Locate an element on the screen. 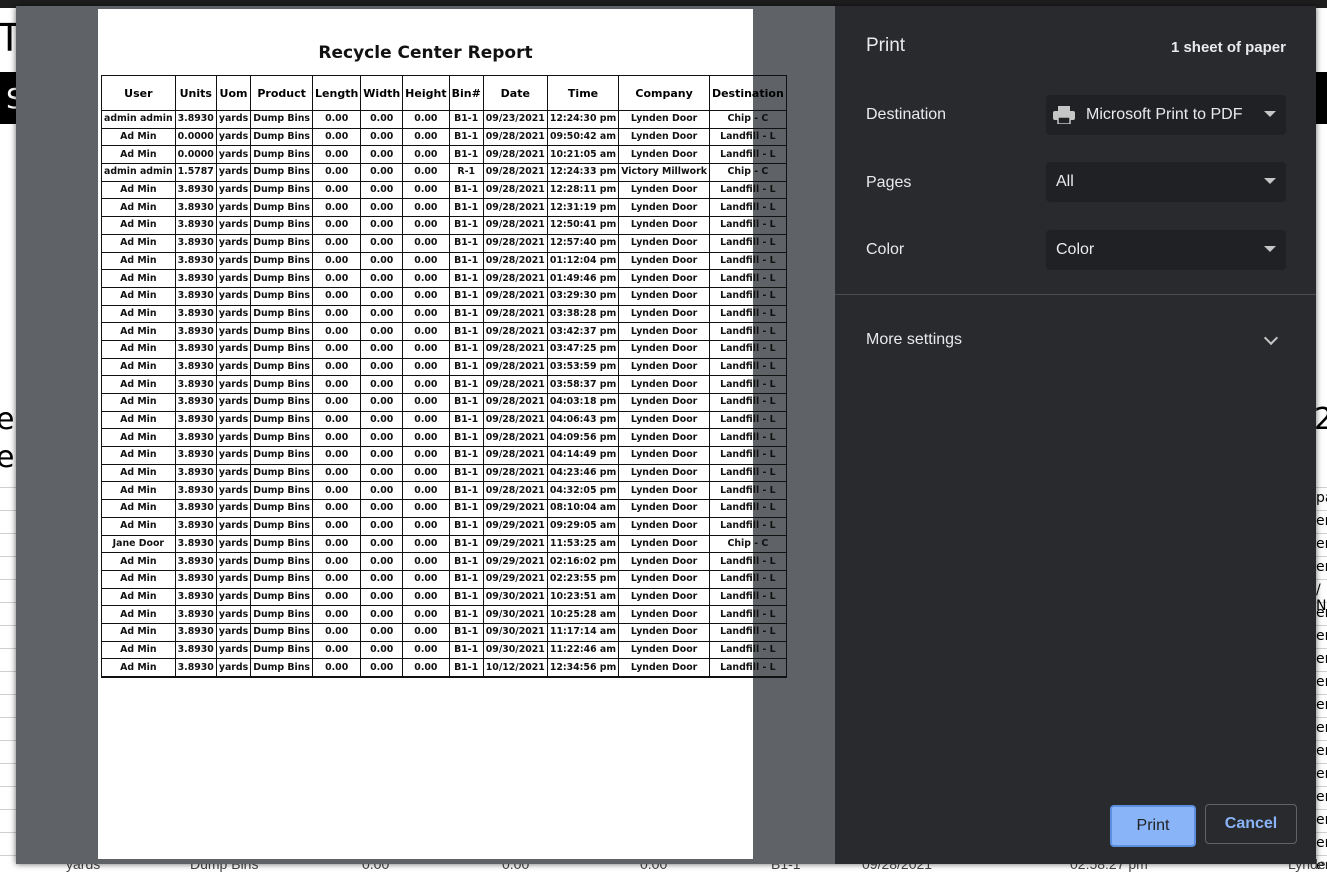 This screenshot has width=1327, height=872. sheet-count: 1 sheet of paper is located at coordinates (1228, 47).